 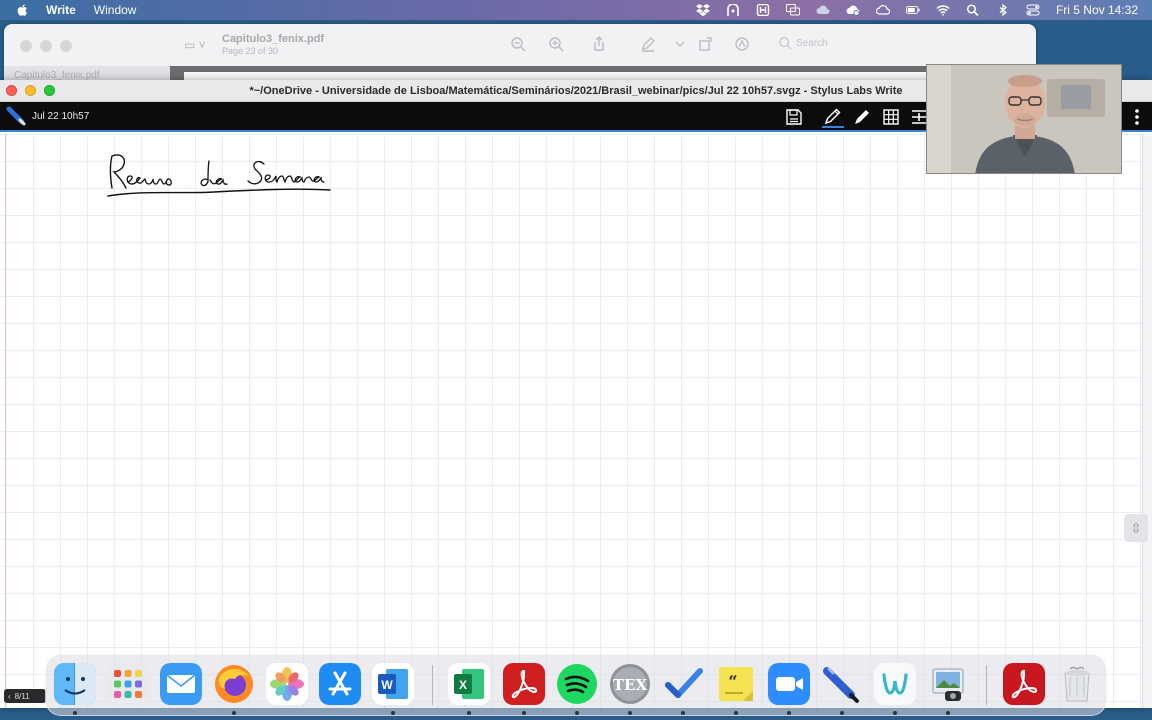 What do you see at coordinates (273, 39) in the screenshot?
I see `preview-document-title: Capitulo3_fenix.pdf` at bounding box center [273, 39].